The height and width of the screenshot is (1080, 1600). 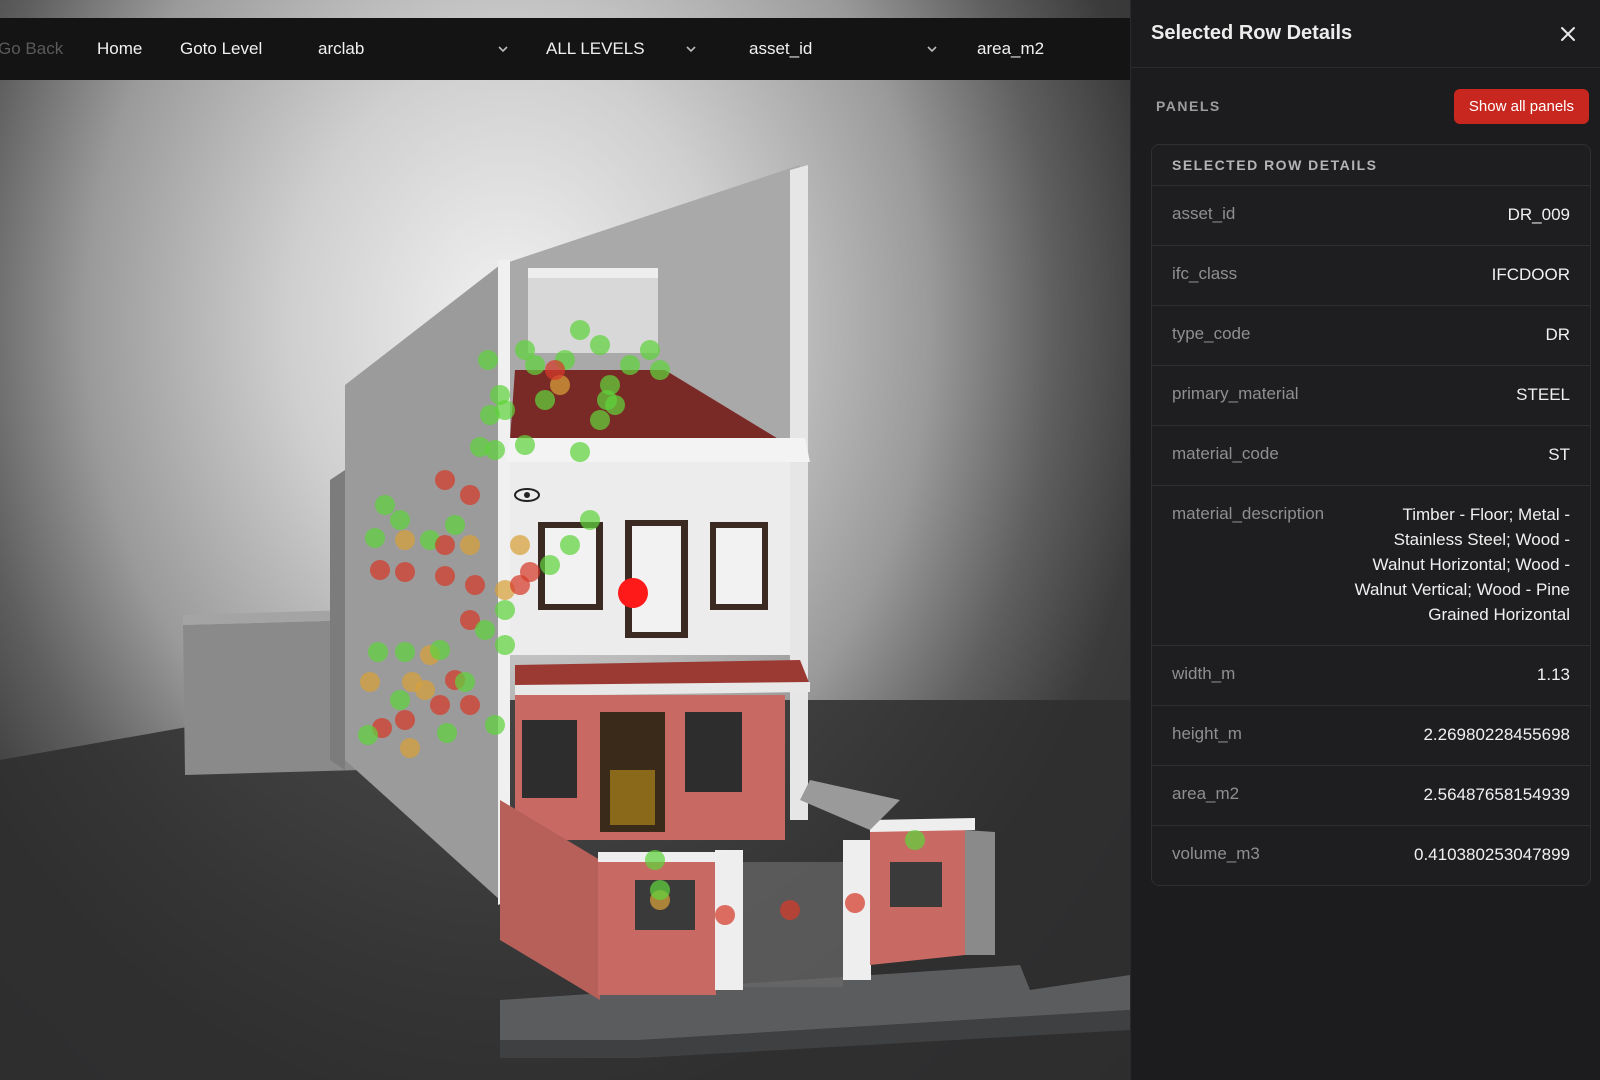 What do you see at coordinates (1371, 165) in the screenshot?
I see `card-title: SELECTED ROW DETAILS` at bounding box center [1371, 165].